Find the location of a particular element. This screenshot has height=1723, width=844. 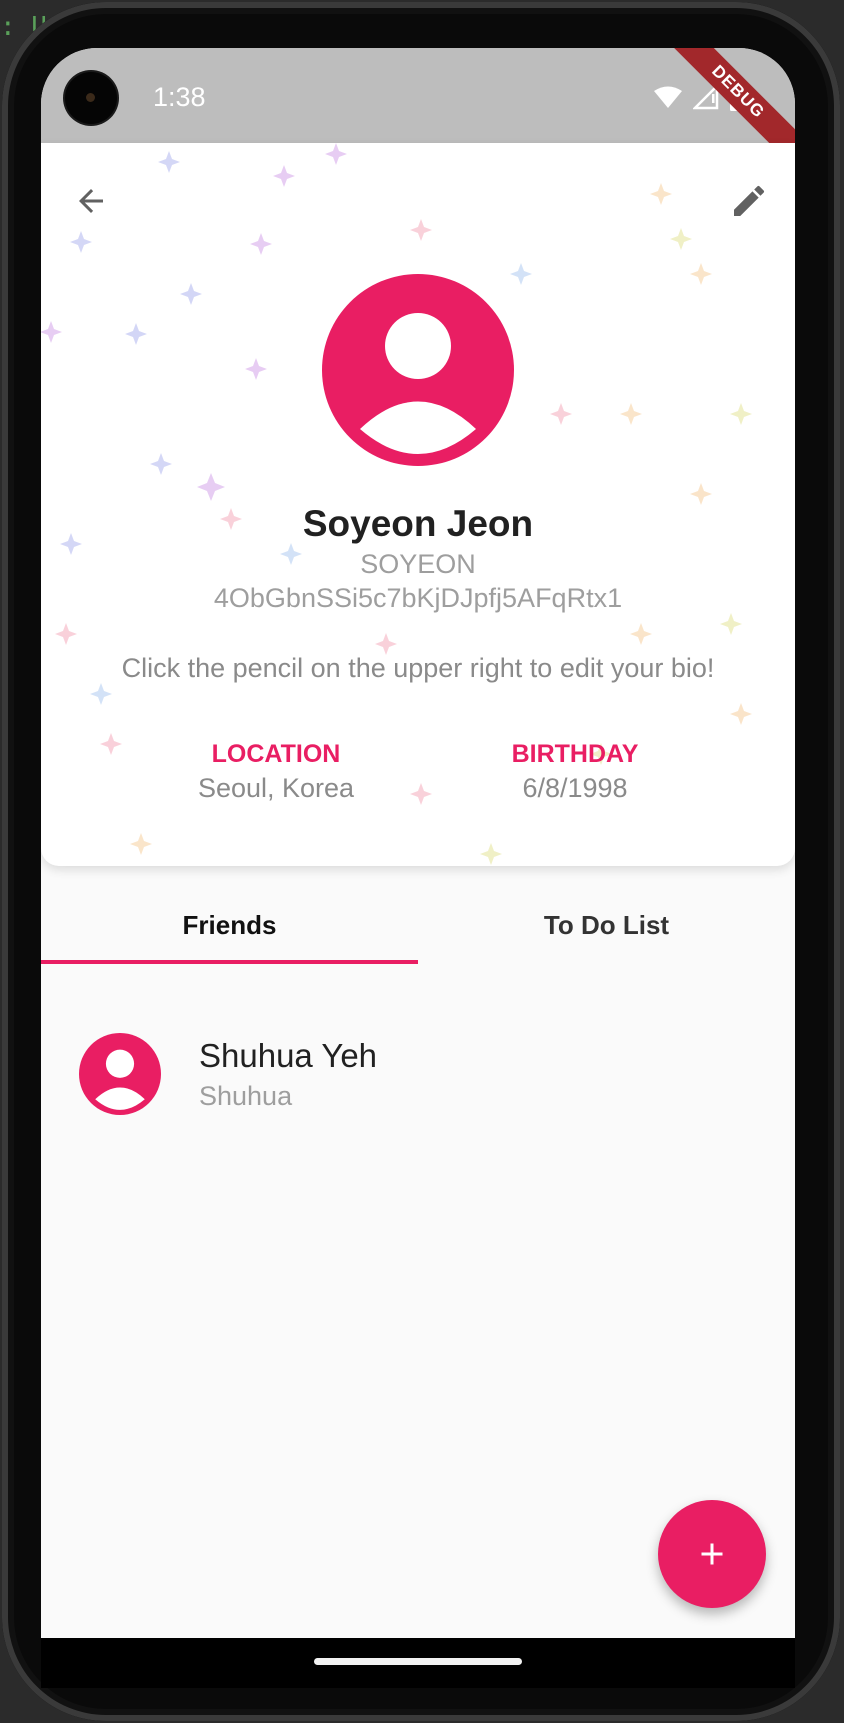

location-value: Seoul, Korea is located at coordinates (276, 788).